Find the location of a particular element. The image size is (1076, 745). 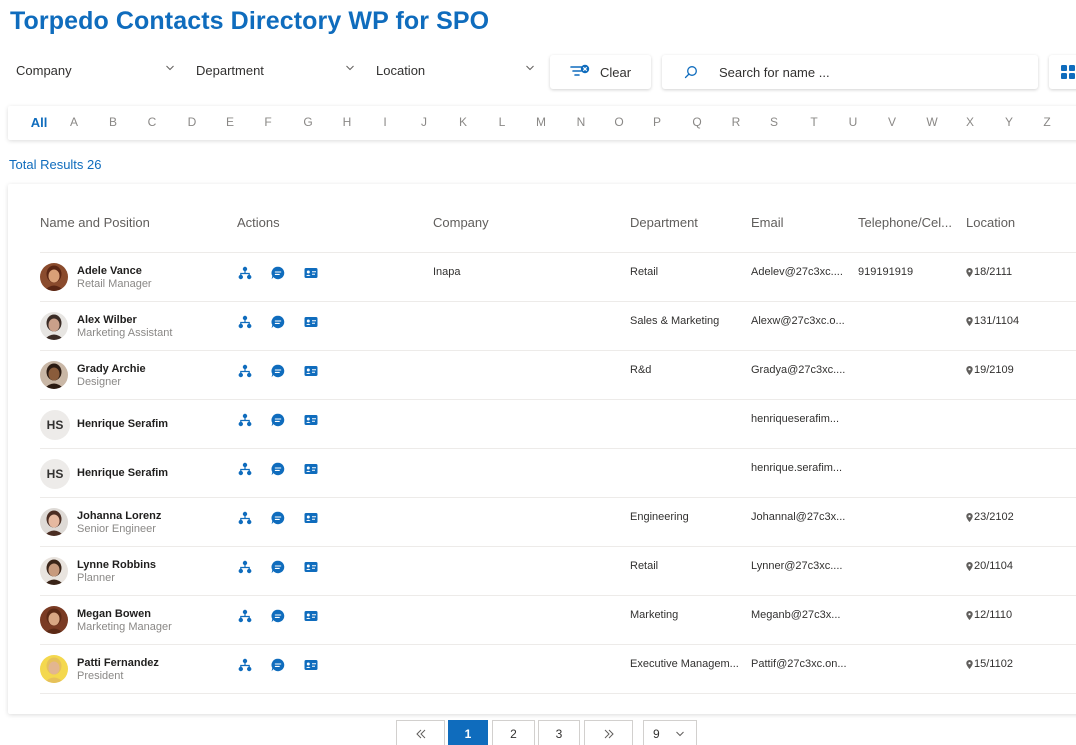

alphabet-filter-t: T is located at coordinates (814, 122).